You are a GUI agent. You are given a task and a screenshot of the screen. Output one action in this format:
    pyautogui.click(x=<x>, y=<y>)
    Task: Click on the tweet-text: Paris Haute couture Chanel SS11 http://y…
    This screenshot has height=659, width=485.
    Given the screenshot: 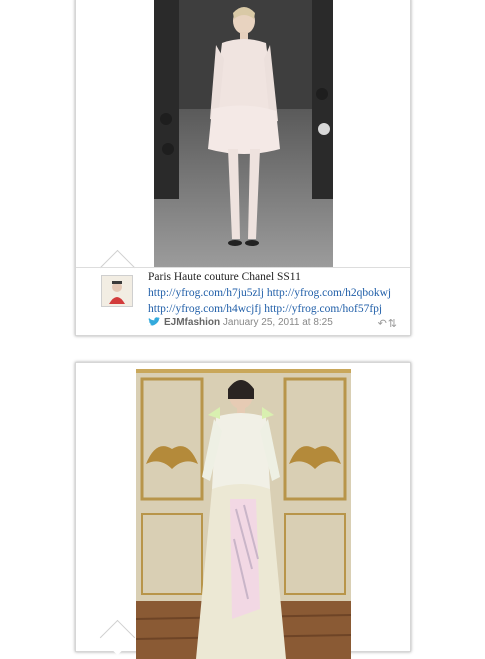 What is the action you would take?
    pyautogui.click(x=273, y=293)
    